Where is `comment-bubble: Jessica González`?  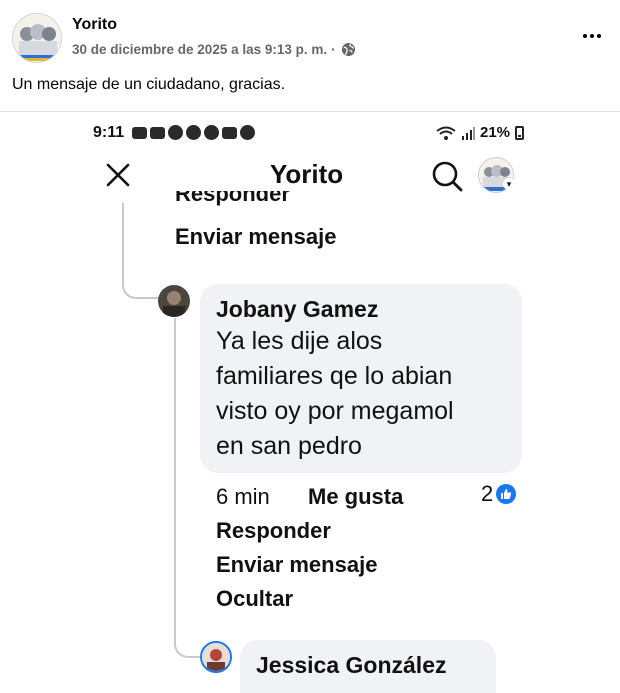
comment-bubble: Jessica González is located at coordinates (368, 666).